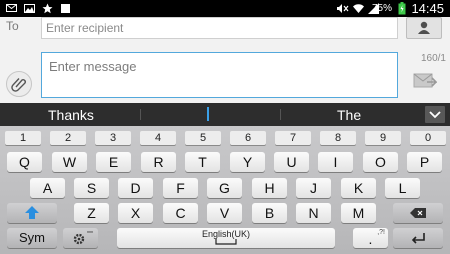 This screenshot has width=450, height=254. I want to click on key-i: I, so click(335, 162).